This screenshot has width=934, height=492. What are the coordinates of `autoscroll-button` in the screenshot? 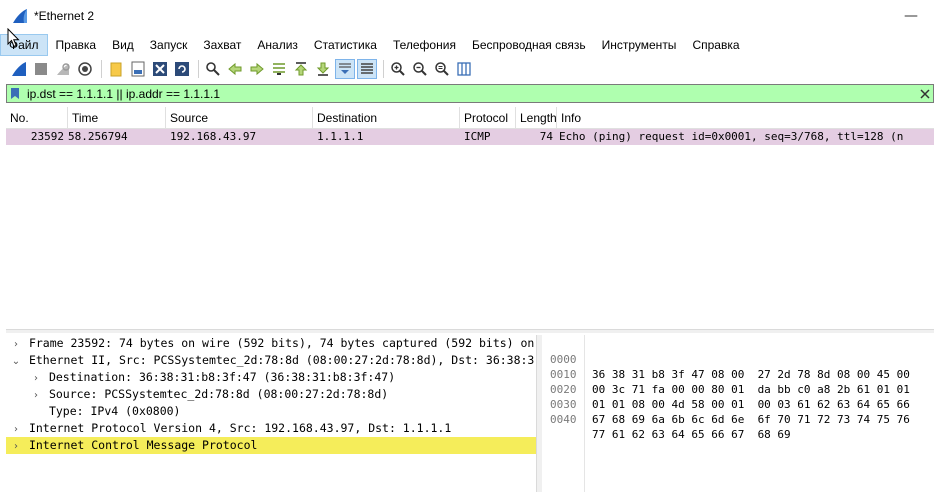 It's located at (345, 69).